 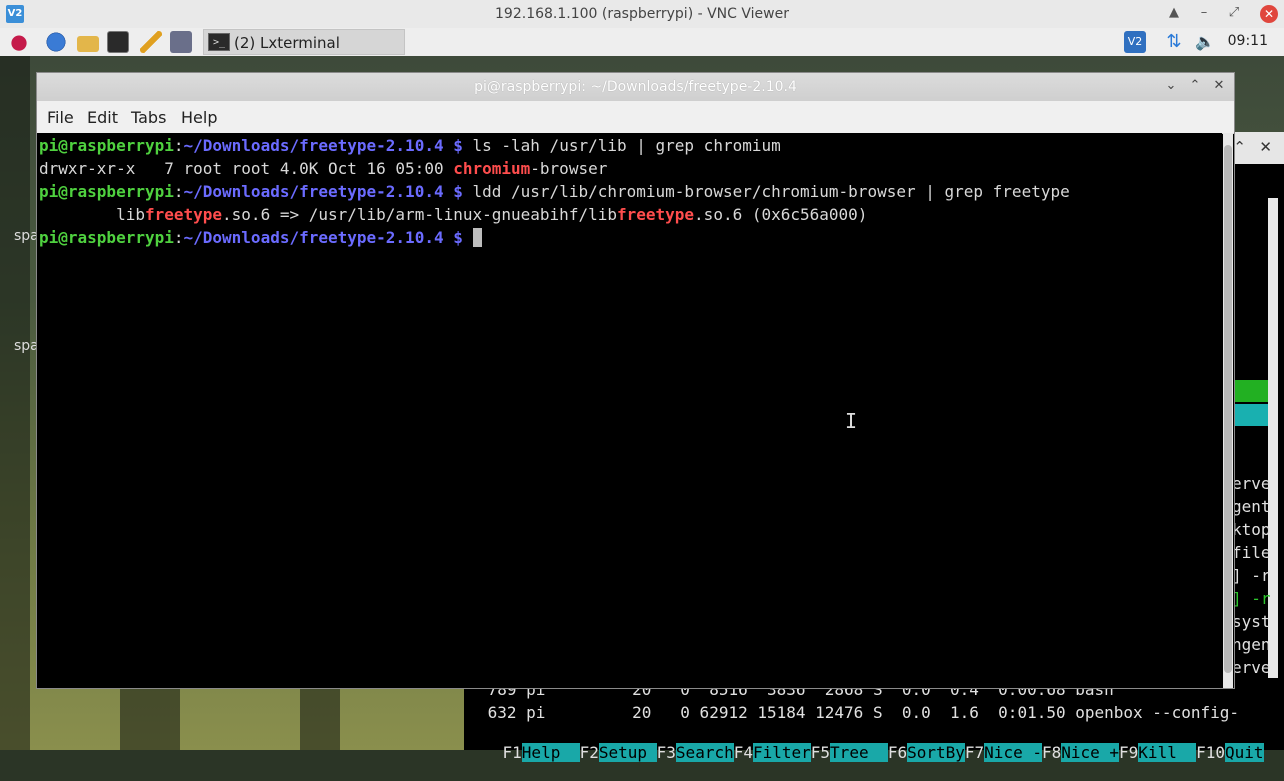 I want to click on terminal-icon: >_, so click(x=219, y=42).